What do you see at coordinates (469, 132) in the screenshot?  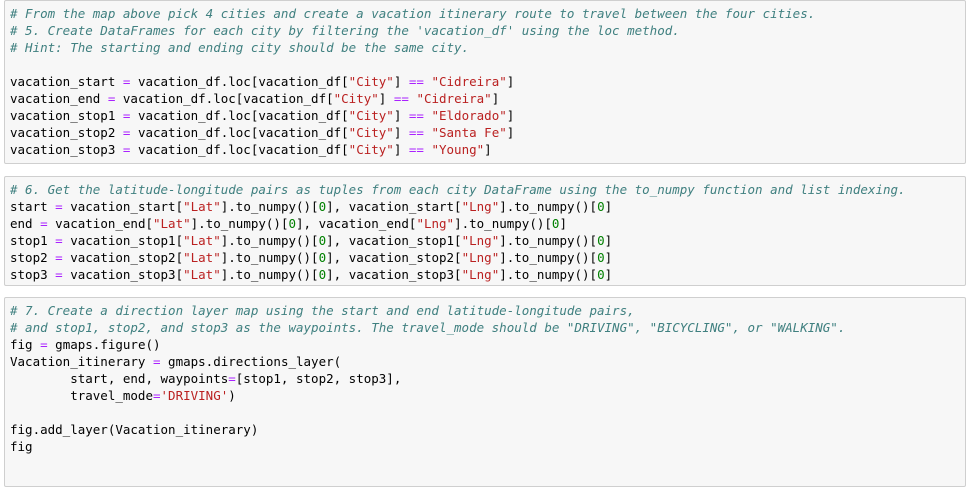 I see `code-string: "Santa Fe"` at bounding box center [469, 132].